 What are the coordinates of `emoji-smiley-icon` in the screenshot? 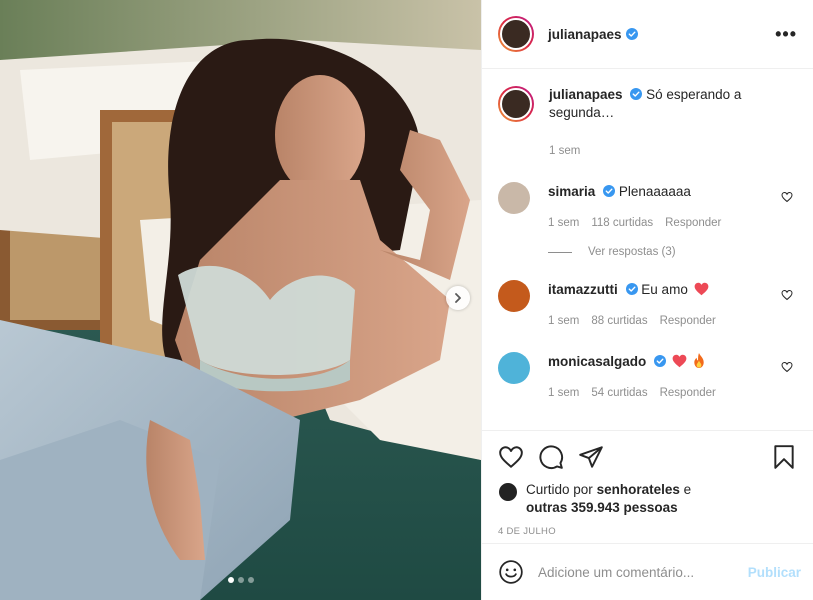 It's located at (511, 572).